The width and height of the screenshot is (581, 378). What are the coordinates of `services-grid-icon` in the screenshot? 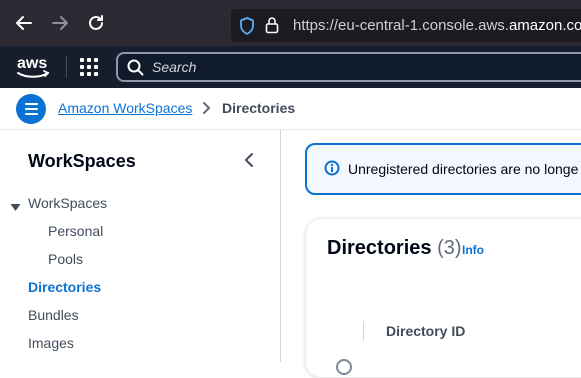 It's located at (89, 67).